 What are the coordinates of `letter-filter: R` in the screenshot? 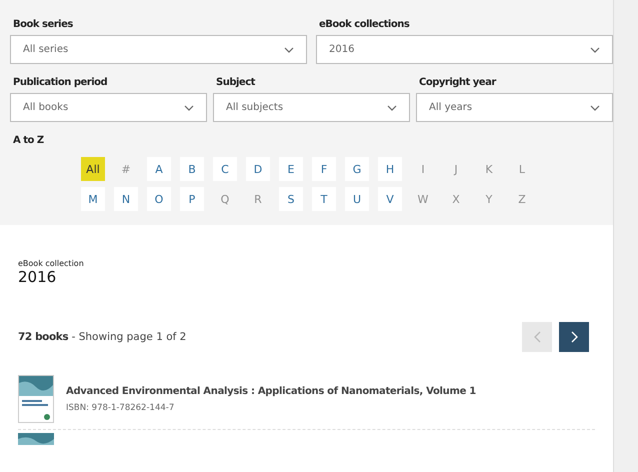 It's located at (258, 200).